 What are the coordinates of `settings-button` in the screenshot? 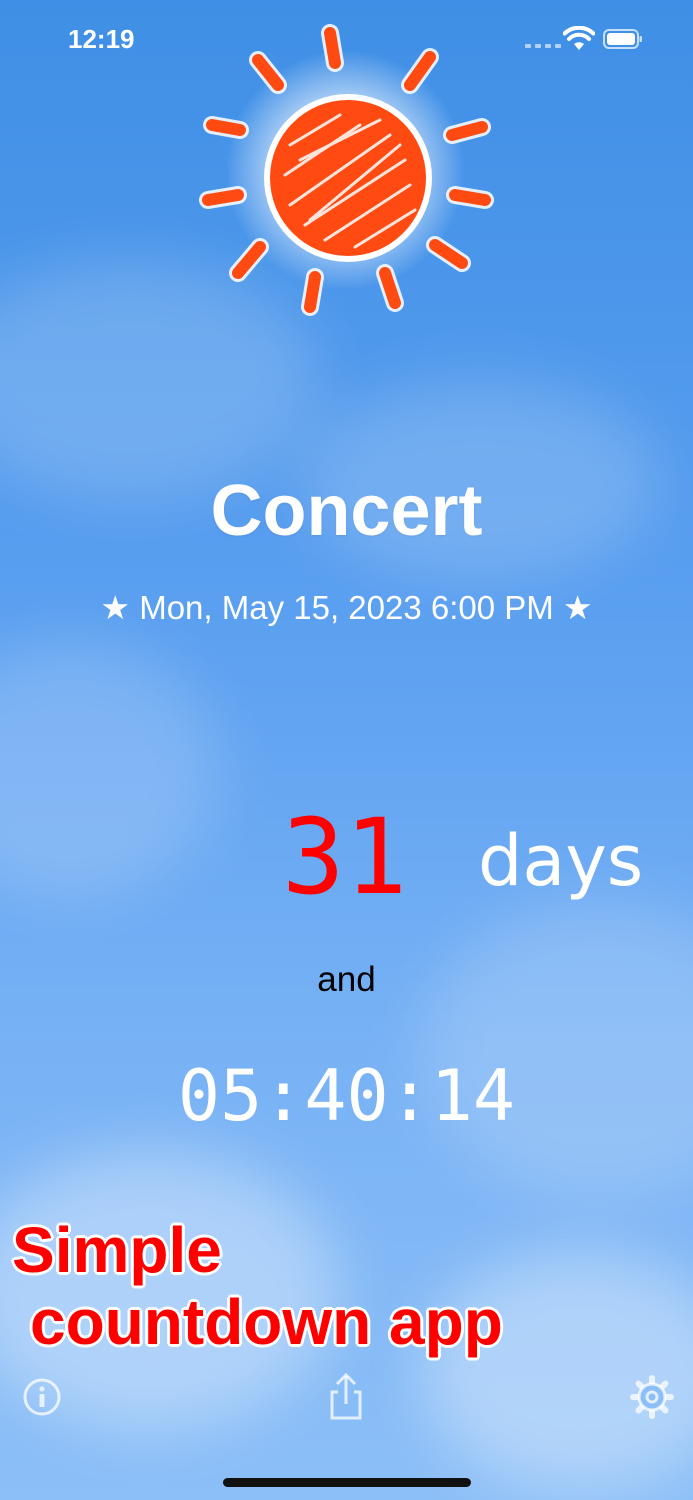 It's located at (652, 1397).